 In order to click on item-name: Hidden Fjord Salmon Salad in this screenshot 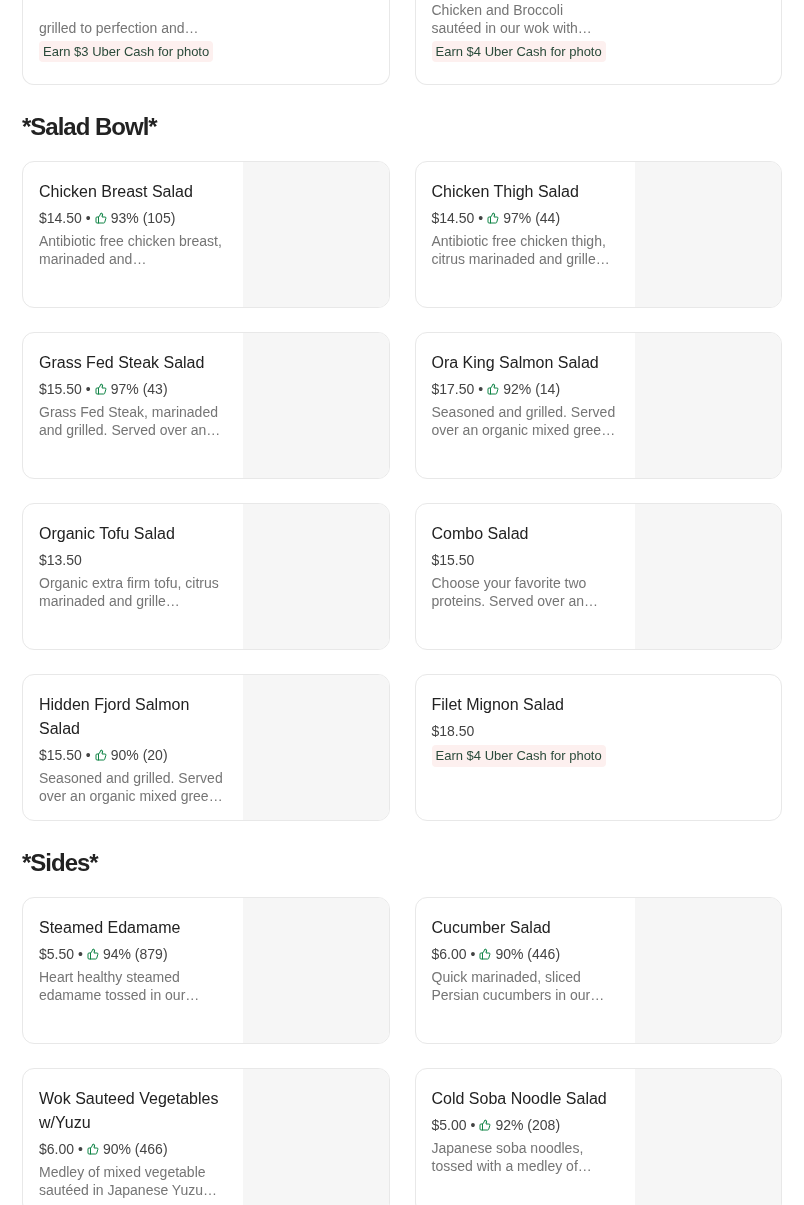, I will do `click(115, 717)`.